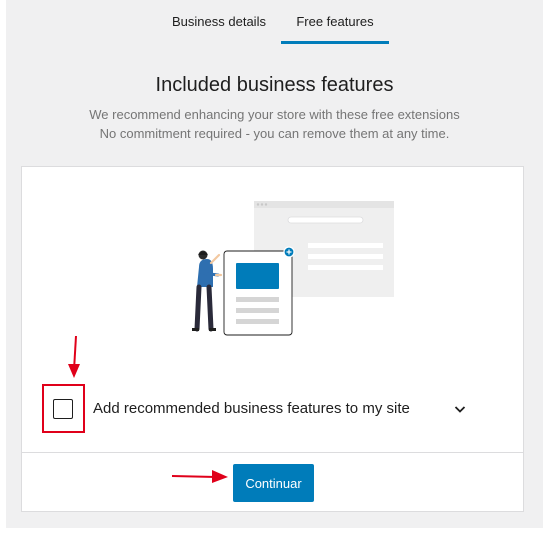 This screenshot has height=536, width=549. Describe the element at coordinates (273, 483) in the screenshot. I see `continue-button: Continuar` at that location.